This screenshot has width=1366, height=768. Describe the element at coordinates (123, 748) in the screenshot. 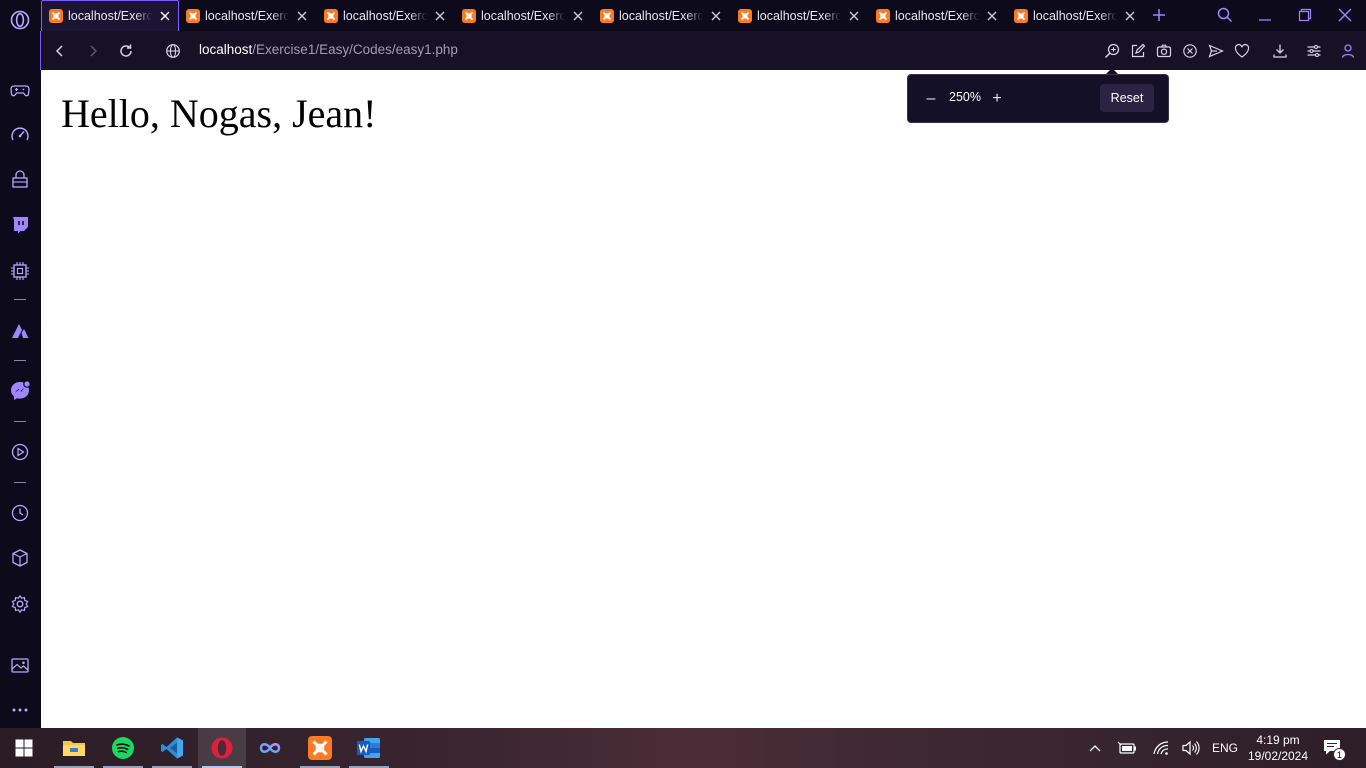

I see `spotify-icon` at that location.